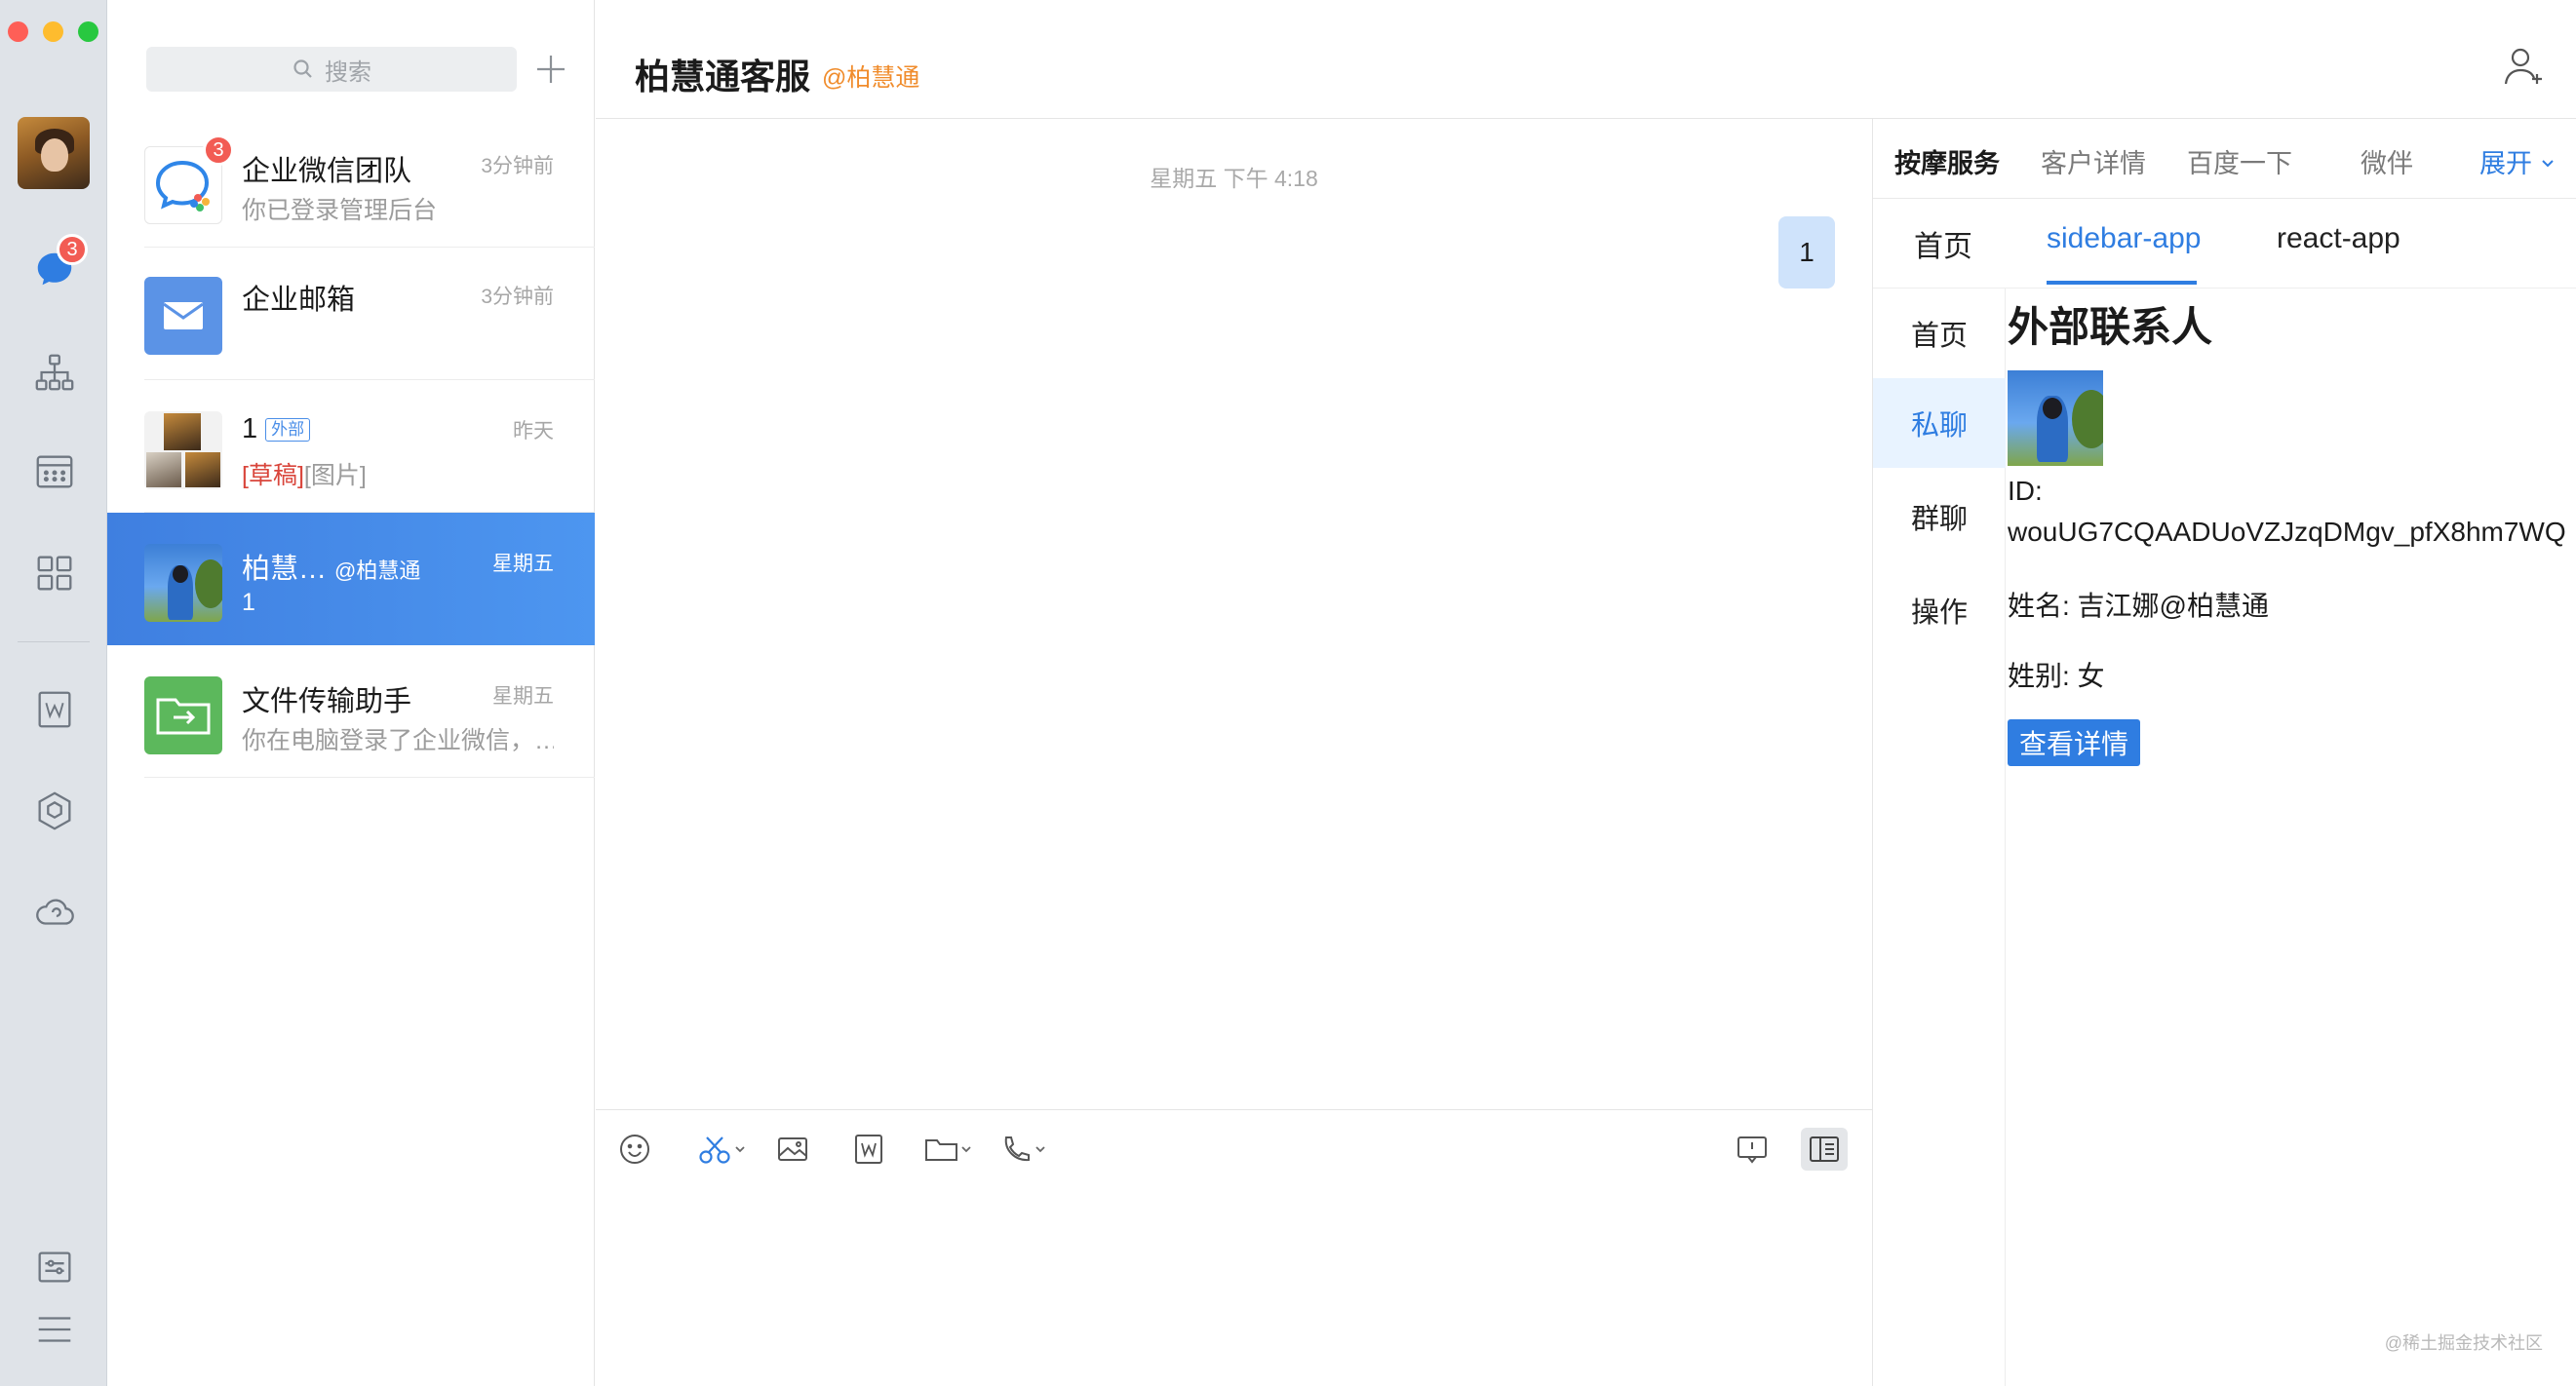 The width and height of the screenshot is (2576, 1386). I want to click on conversation-name: 企业微信团队, so click(327, 171).